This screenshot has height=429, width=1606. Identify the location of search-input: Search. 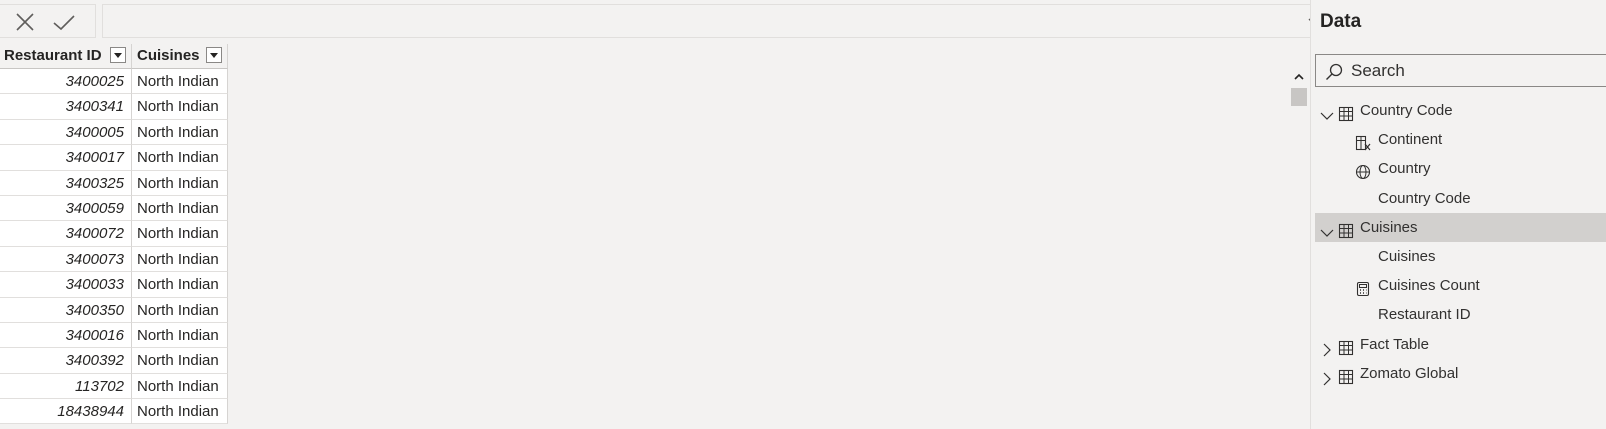
(1460, 70).